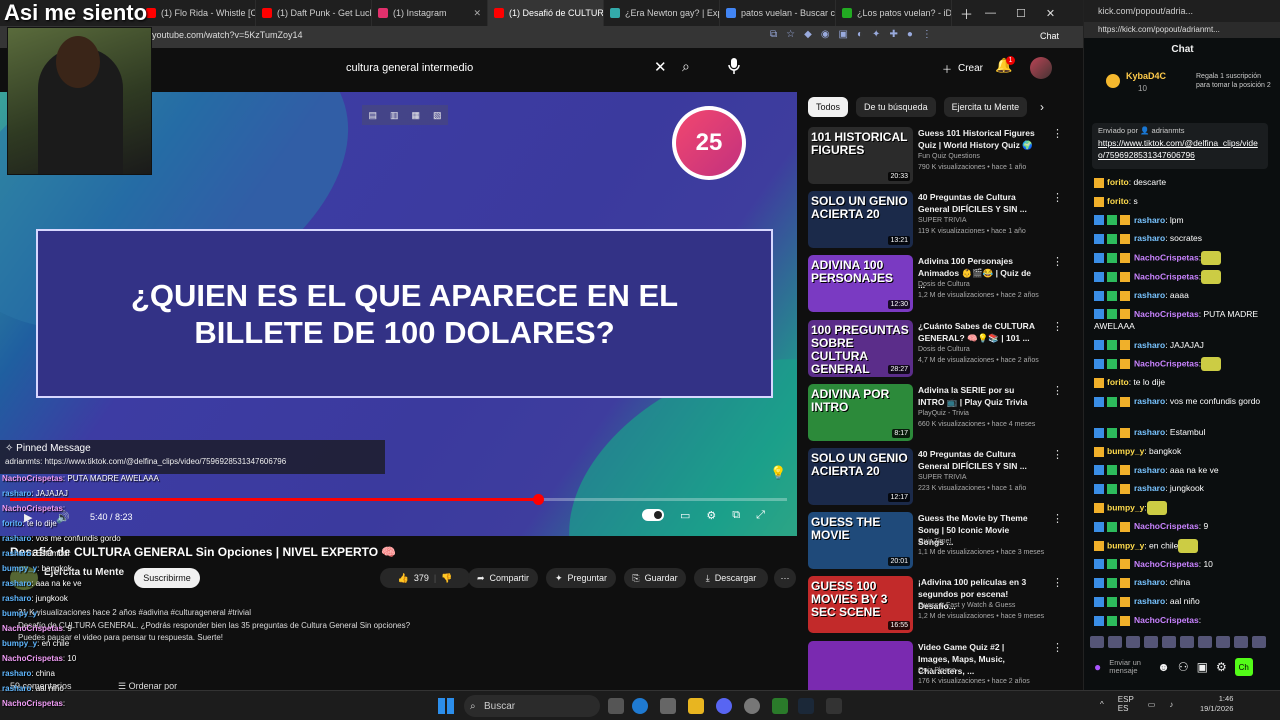 The image size is (1280, 720). What do you see at coordinates (1129, 667) in the screenshot?
I see `chat-placeholder: Enviar un mensaje` at bounding box center [1129, 667].